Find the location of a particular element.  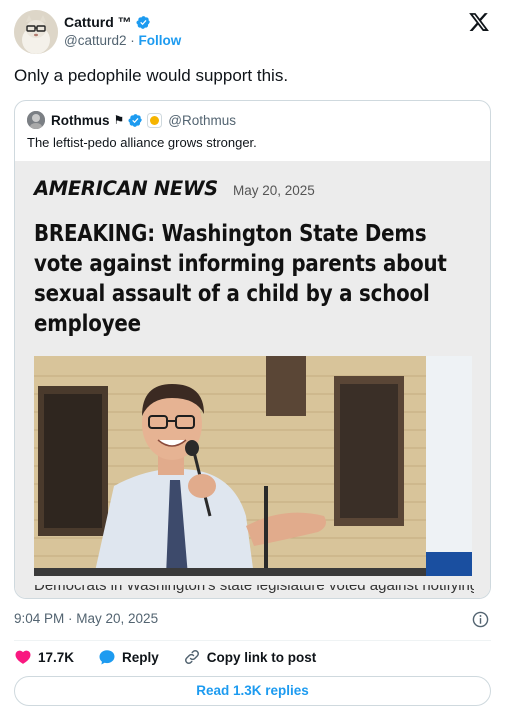

headline-line: sexual assault of a child by a school is located at coordinates (232, 294).